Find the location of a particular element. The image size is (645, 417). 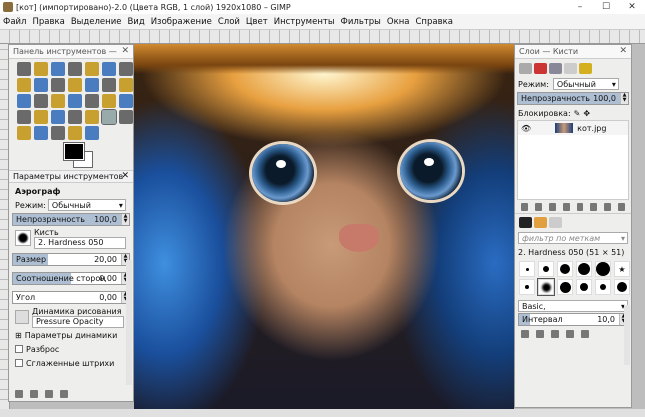

free-select-tool-icon is located at coordinates (58, 69).